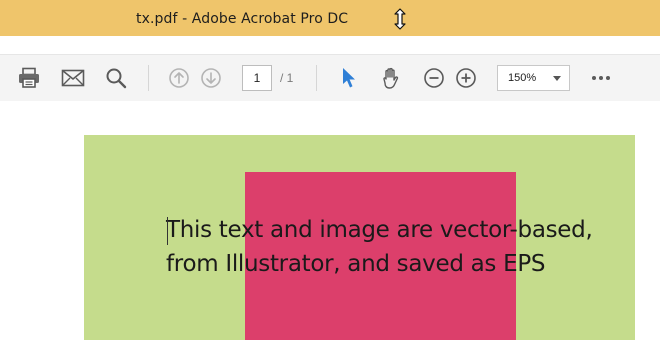  What do you see at coordinates (522, 78) in the screenshot?
I see `zoom-level-value: 150%` at bounding box center [522, 78].